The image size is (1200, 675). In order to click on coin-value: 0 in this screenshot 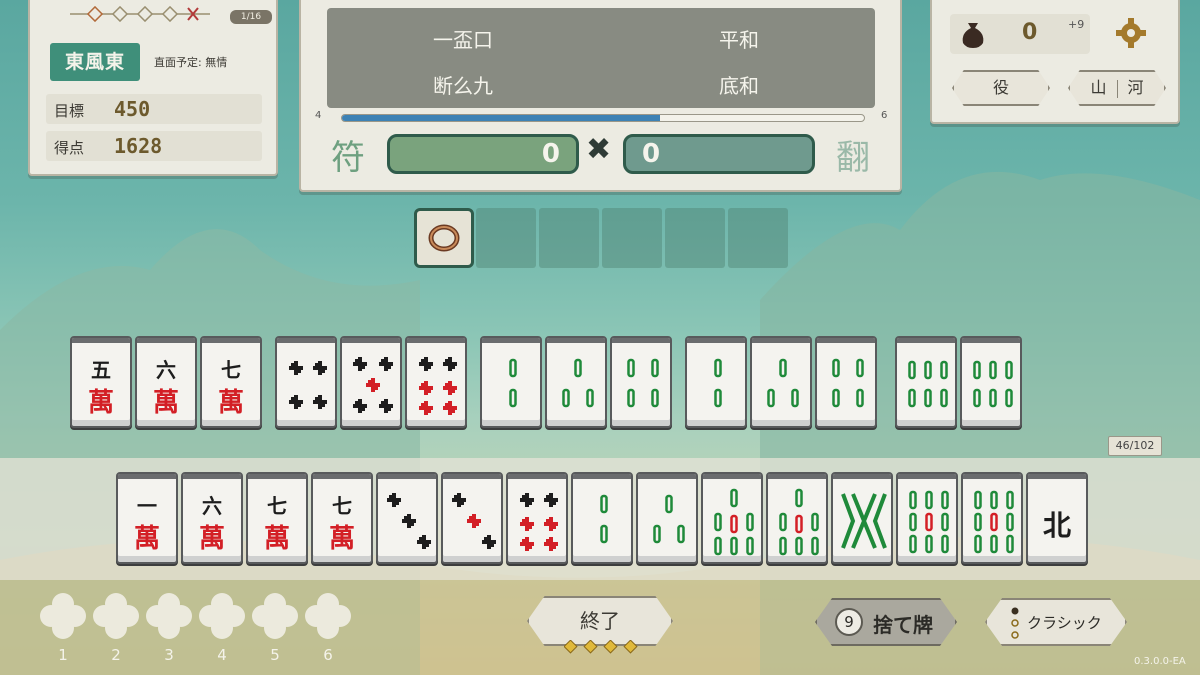, I will do `click(1030, 32)`.